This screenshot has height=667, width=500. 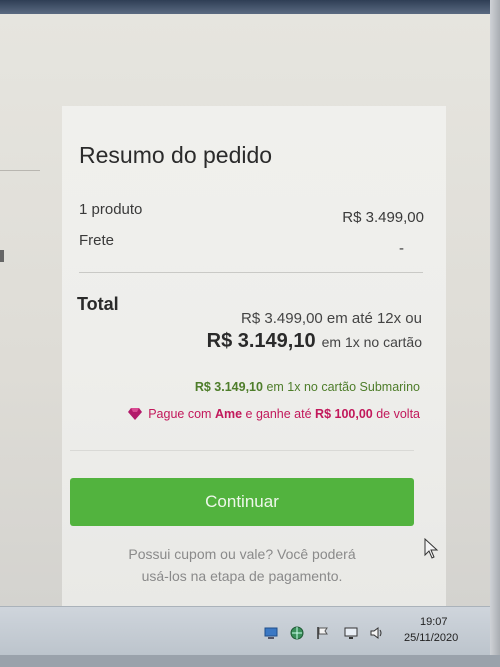 What do you see at coordinates (377, 633) in the screenshot?
I see `volume-icon` at bounding box center [377, 633].